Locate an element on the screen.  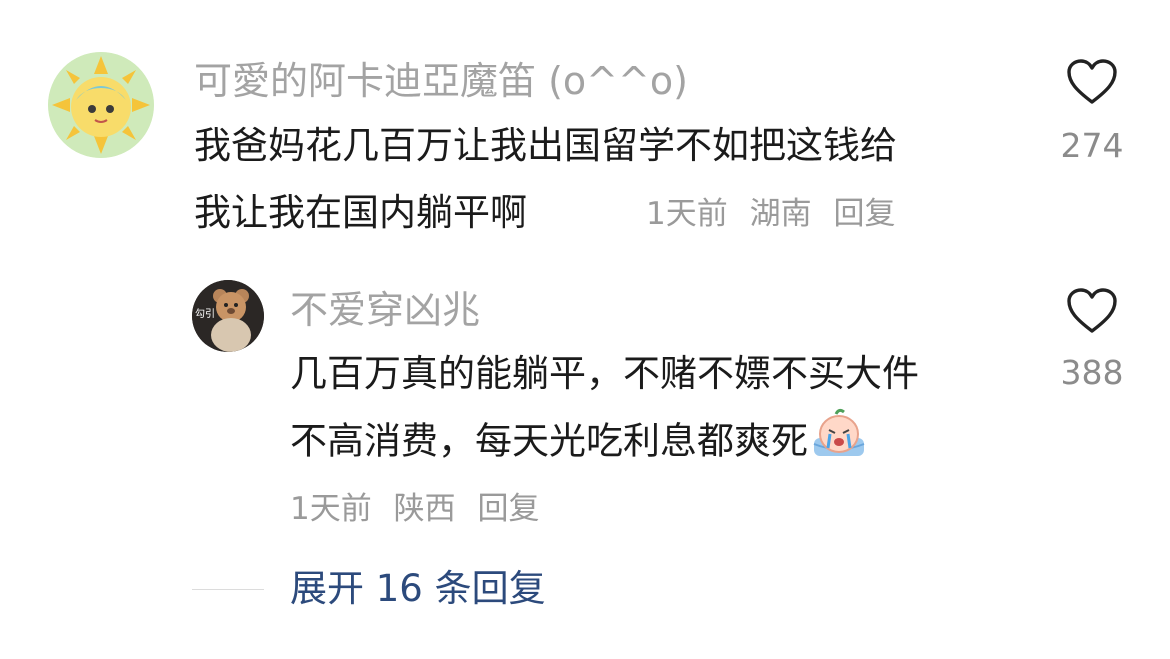
like-count: 274 is located at coordinates (1092, 145).